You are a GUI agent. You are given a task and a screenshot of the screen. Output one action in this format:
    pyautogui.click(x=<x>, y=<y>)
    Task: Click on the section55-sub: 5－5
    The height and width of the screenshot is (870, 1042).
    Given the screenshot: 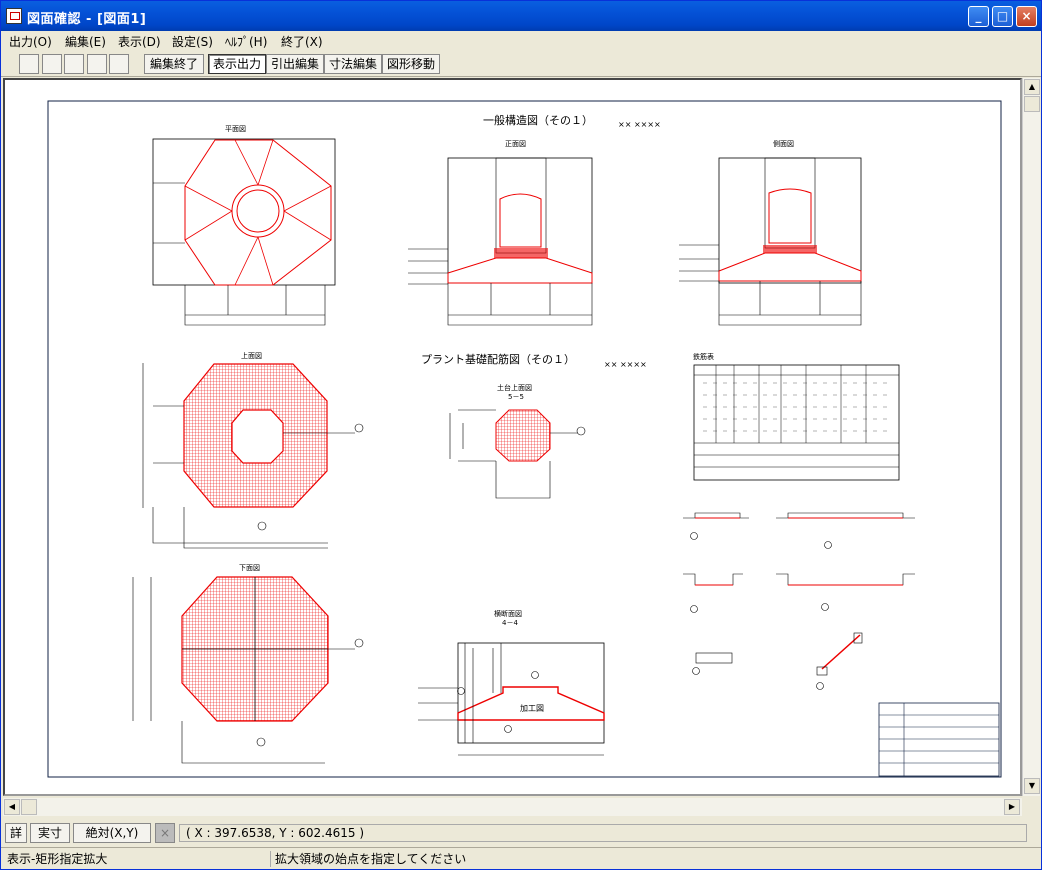 What is the action you would take?
    pyautogui.click(x=516, y=397)
    